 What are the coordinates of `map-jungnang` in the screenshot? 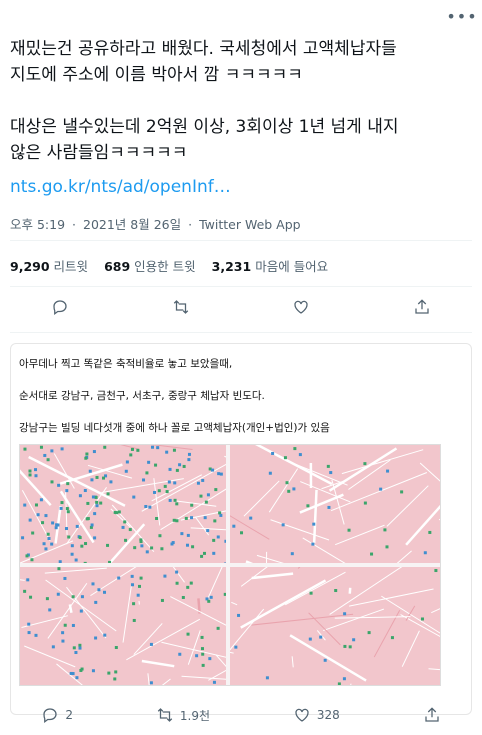 It's located at (335, 626).